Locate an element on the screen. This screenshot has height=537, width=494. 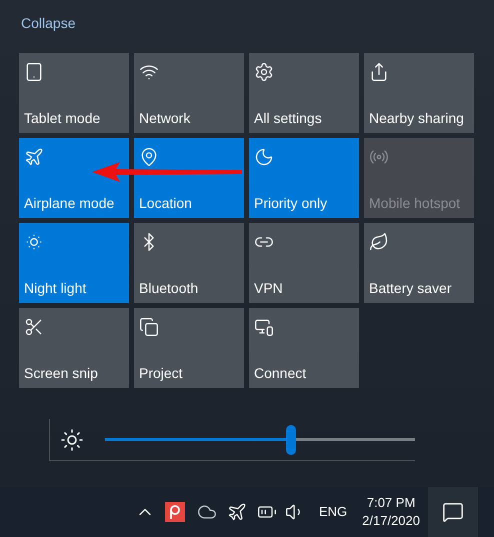
quick-action-tile: Airplane mode is located at coordinates (74, 178).